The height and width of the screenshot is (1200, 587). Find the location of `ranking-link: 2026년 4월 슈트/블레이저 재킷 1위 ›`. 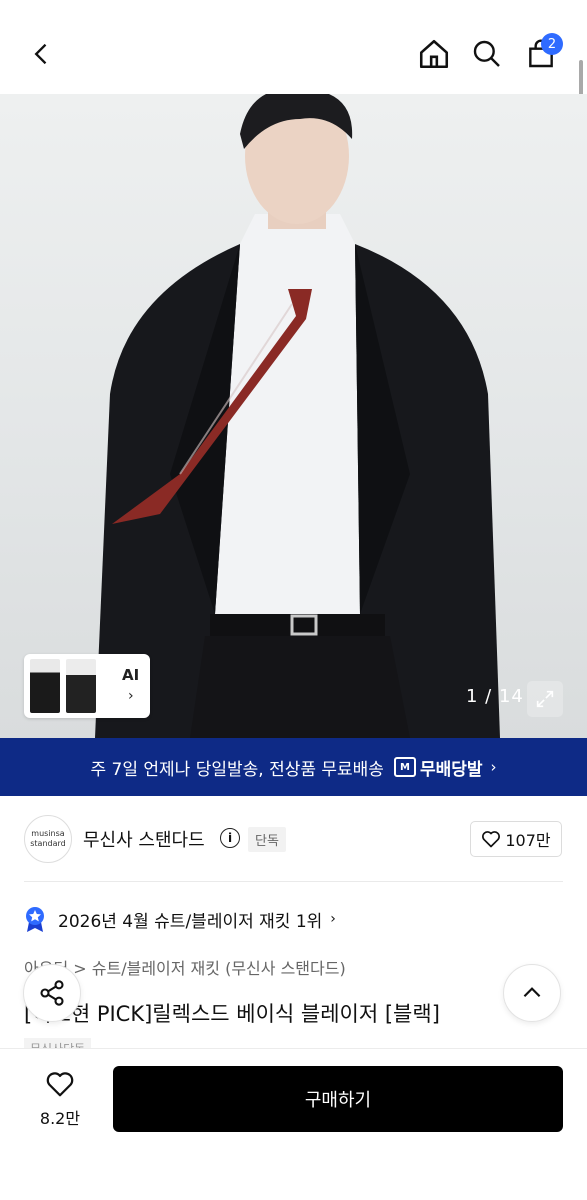

ranking-link: 2026년 4월 슈트/블레이저 재킷 1위 › is located at coordinates (180, 919).